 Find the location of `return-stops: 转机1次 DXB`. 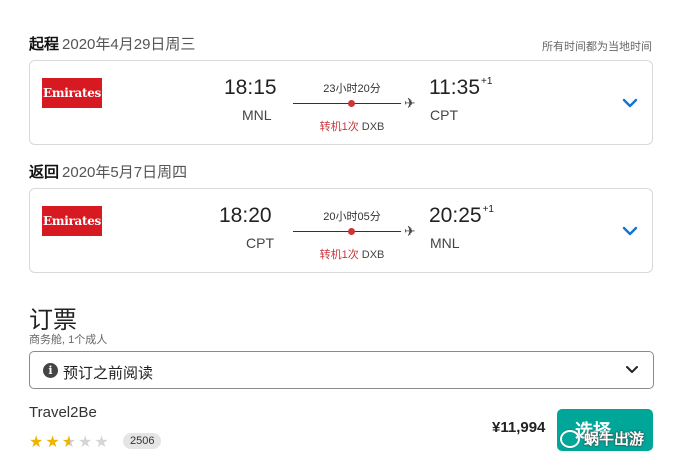

return-stops: 转机1次 DXB is located at coordinates (352, 254).